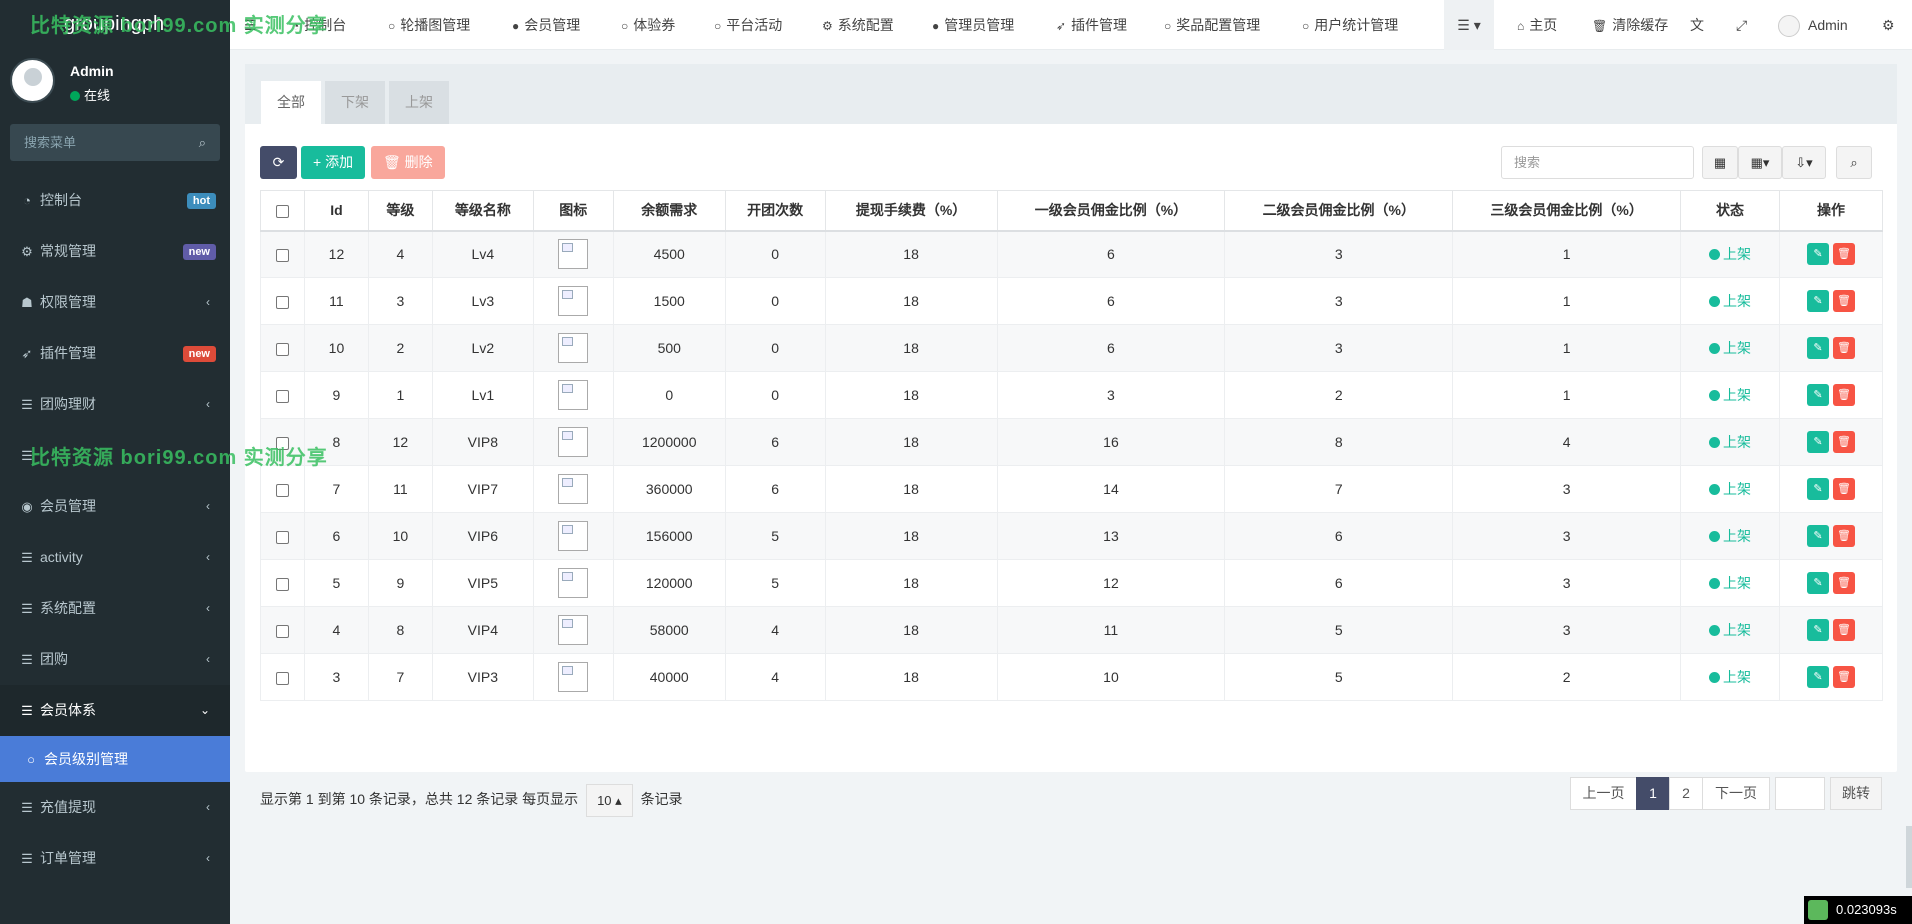  I want to click on col-balance: 余额需求, so click(669, 211).